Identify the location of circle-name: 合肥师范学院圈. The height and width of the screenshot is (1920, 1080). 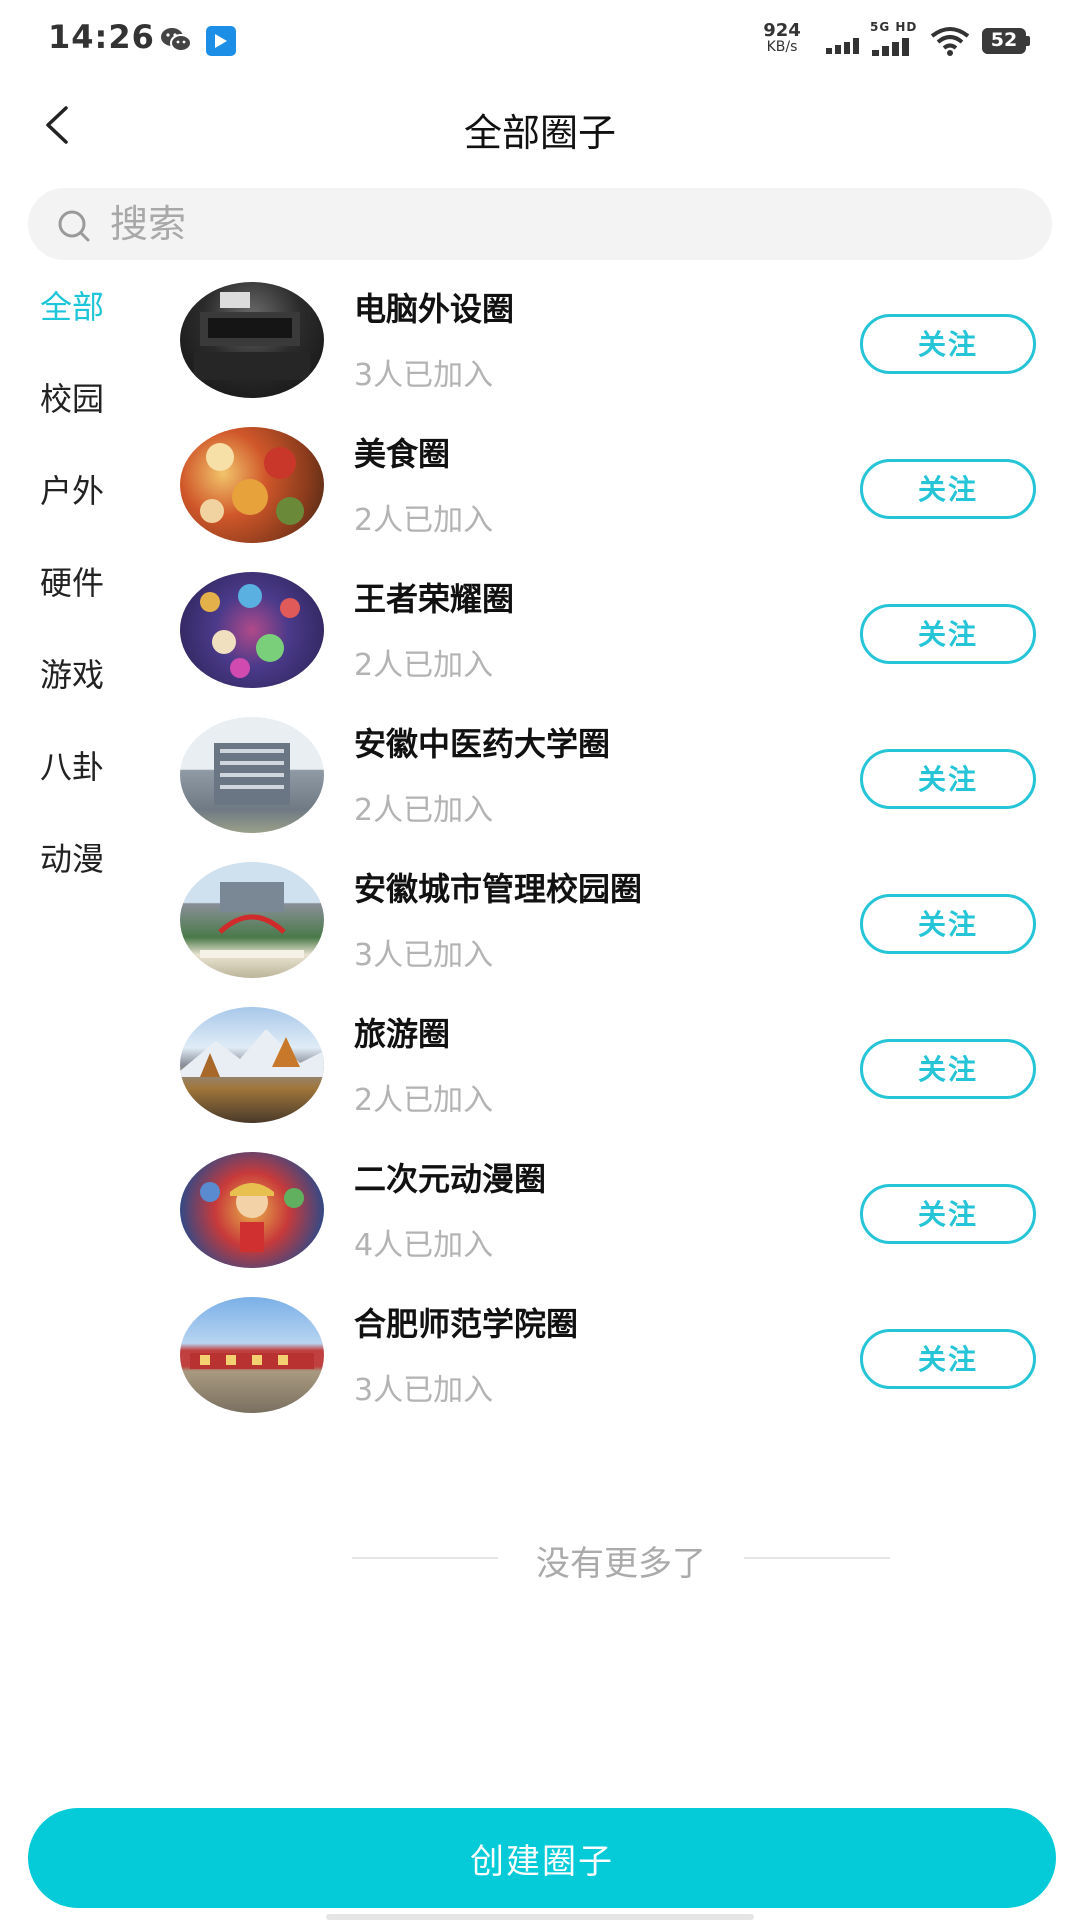
(466, 1324).